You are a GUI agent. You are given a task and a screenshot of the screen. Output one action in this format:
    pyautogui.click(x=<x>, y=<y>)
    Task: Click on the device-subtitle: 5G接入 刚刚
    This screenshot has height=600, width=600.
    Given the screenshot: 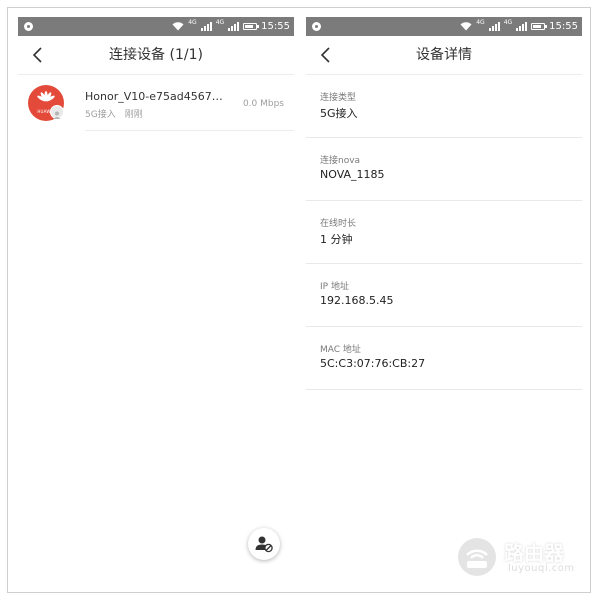 What is the action you would take?
    pyautogui.click(x=114, y=113)
    